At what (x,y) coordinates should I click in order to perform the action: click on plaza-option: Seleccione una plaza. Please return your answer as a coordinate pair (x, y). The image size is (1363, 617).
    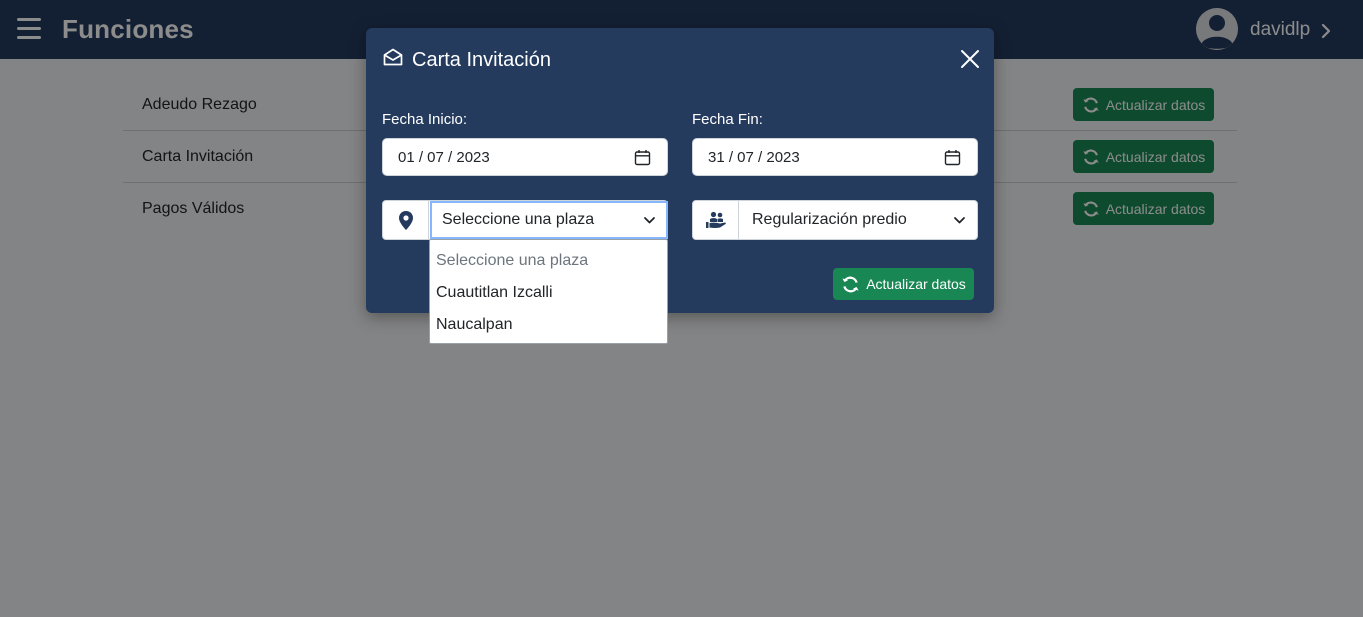
    Looking at the image, I should click on (548, 266).